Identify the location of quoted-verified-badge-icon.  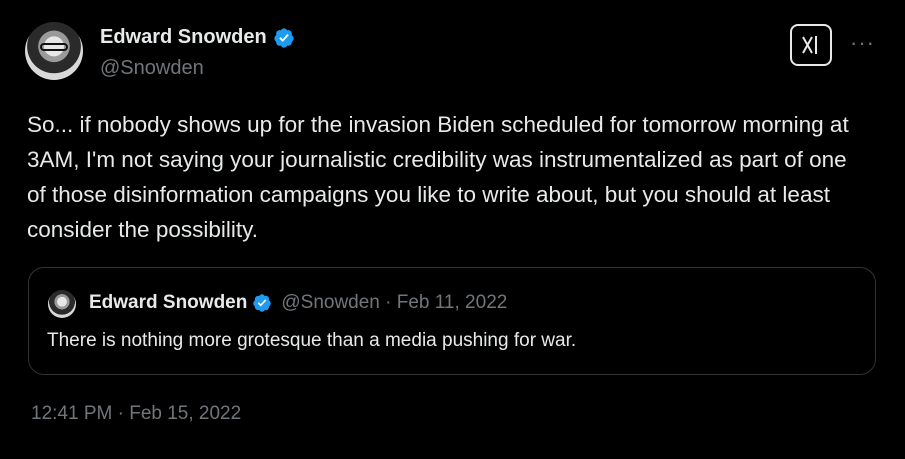
(262, 303).